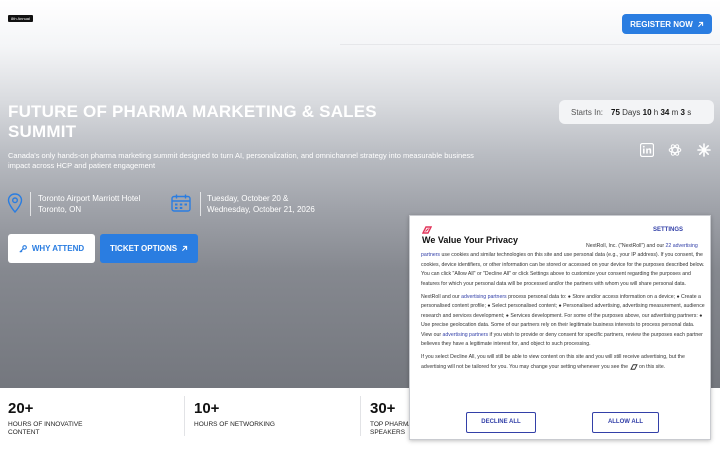  What do you see at coordinates (668, 230) in the screenshot?
I see `settings-link: SETTINGS` at bounding box center [668, 230].